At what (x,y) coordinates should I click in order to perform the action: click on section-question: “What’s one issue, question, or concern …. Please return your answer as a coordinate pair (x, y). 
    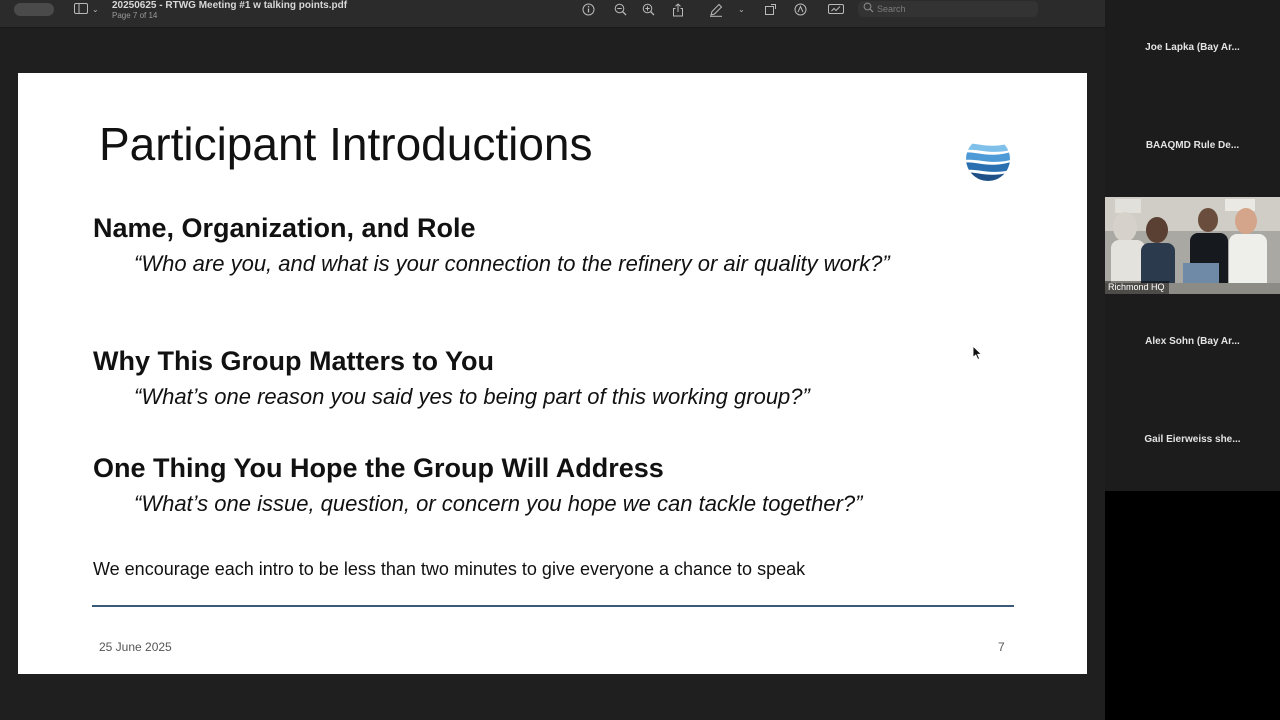
    Looking at the image, I should click on (498, 503).